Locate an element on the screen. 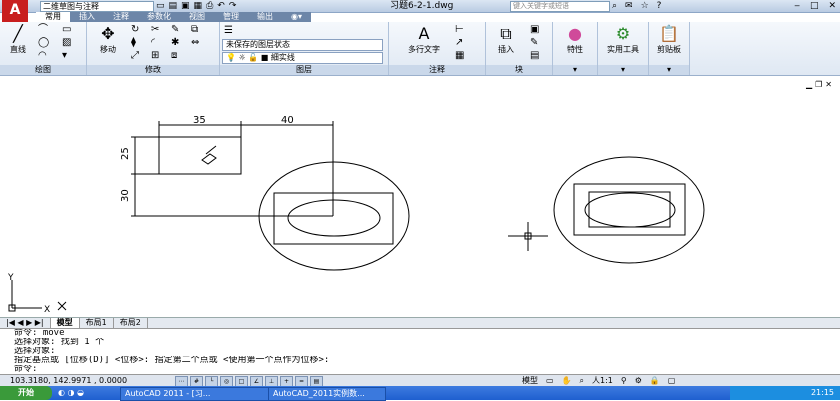 This screenshot has height=401, width=840. insert-button: ⧉ 插入 is located at coordinates (506, 39).